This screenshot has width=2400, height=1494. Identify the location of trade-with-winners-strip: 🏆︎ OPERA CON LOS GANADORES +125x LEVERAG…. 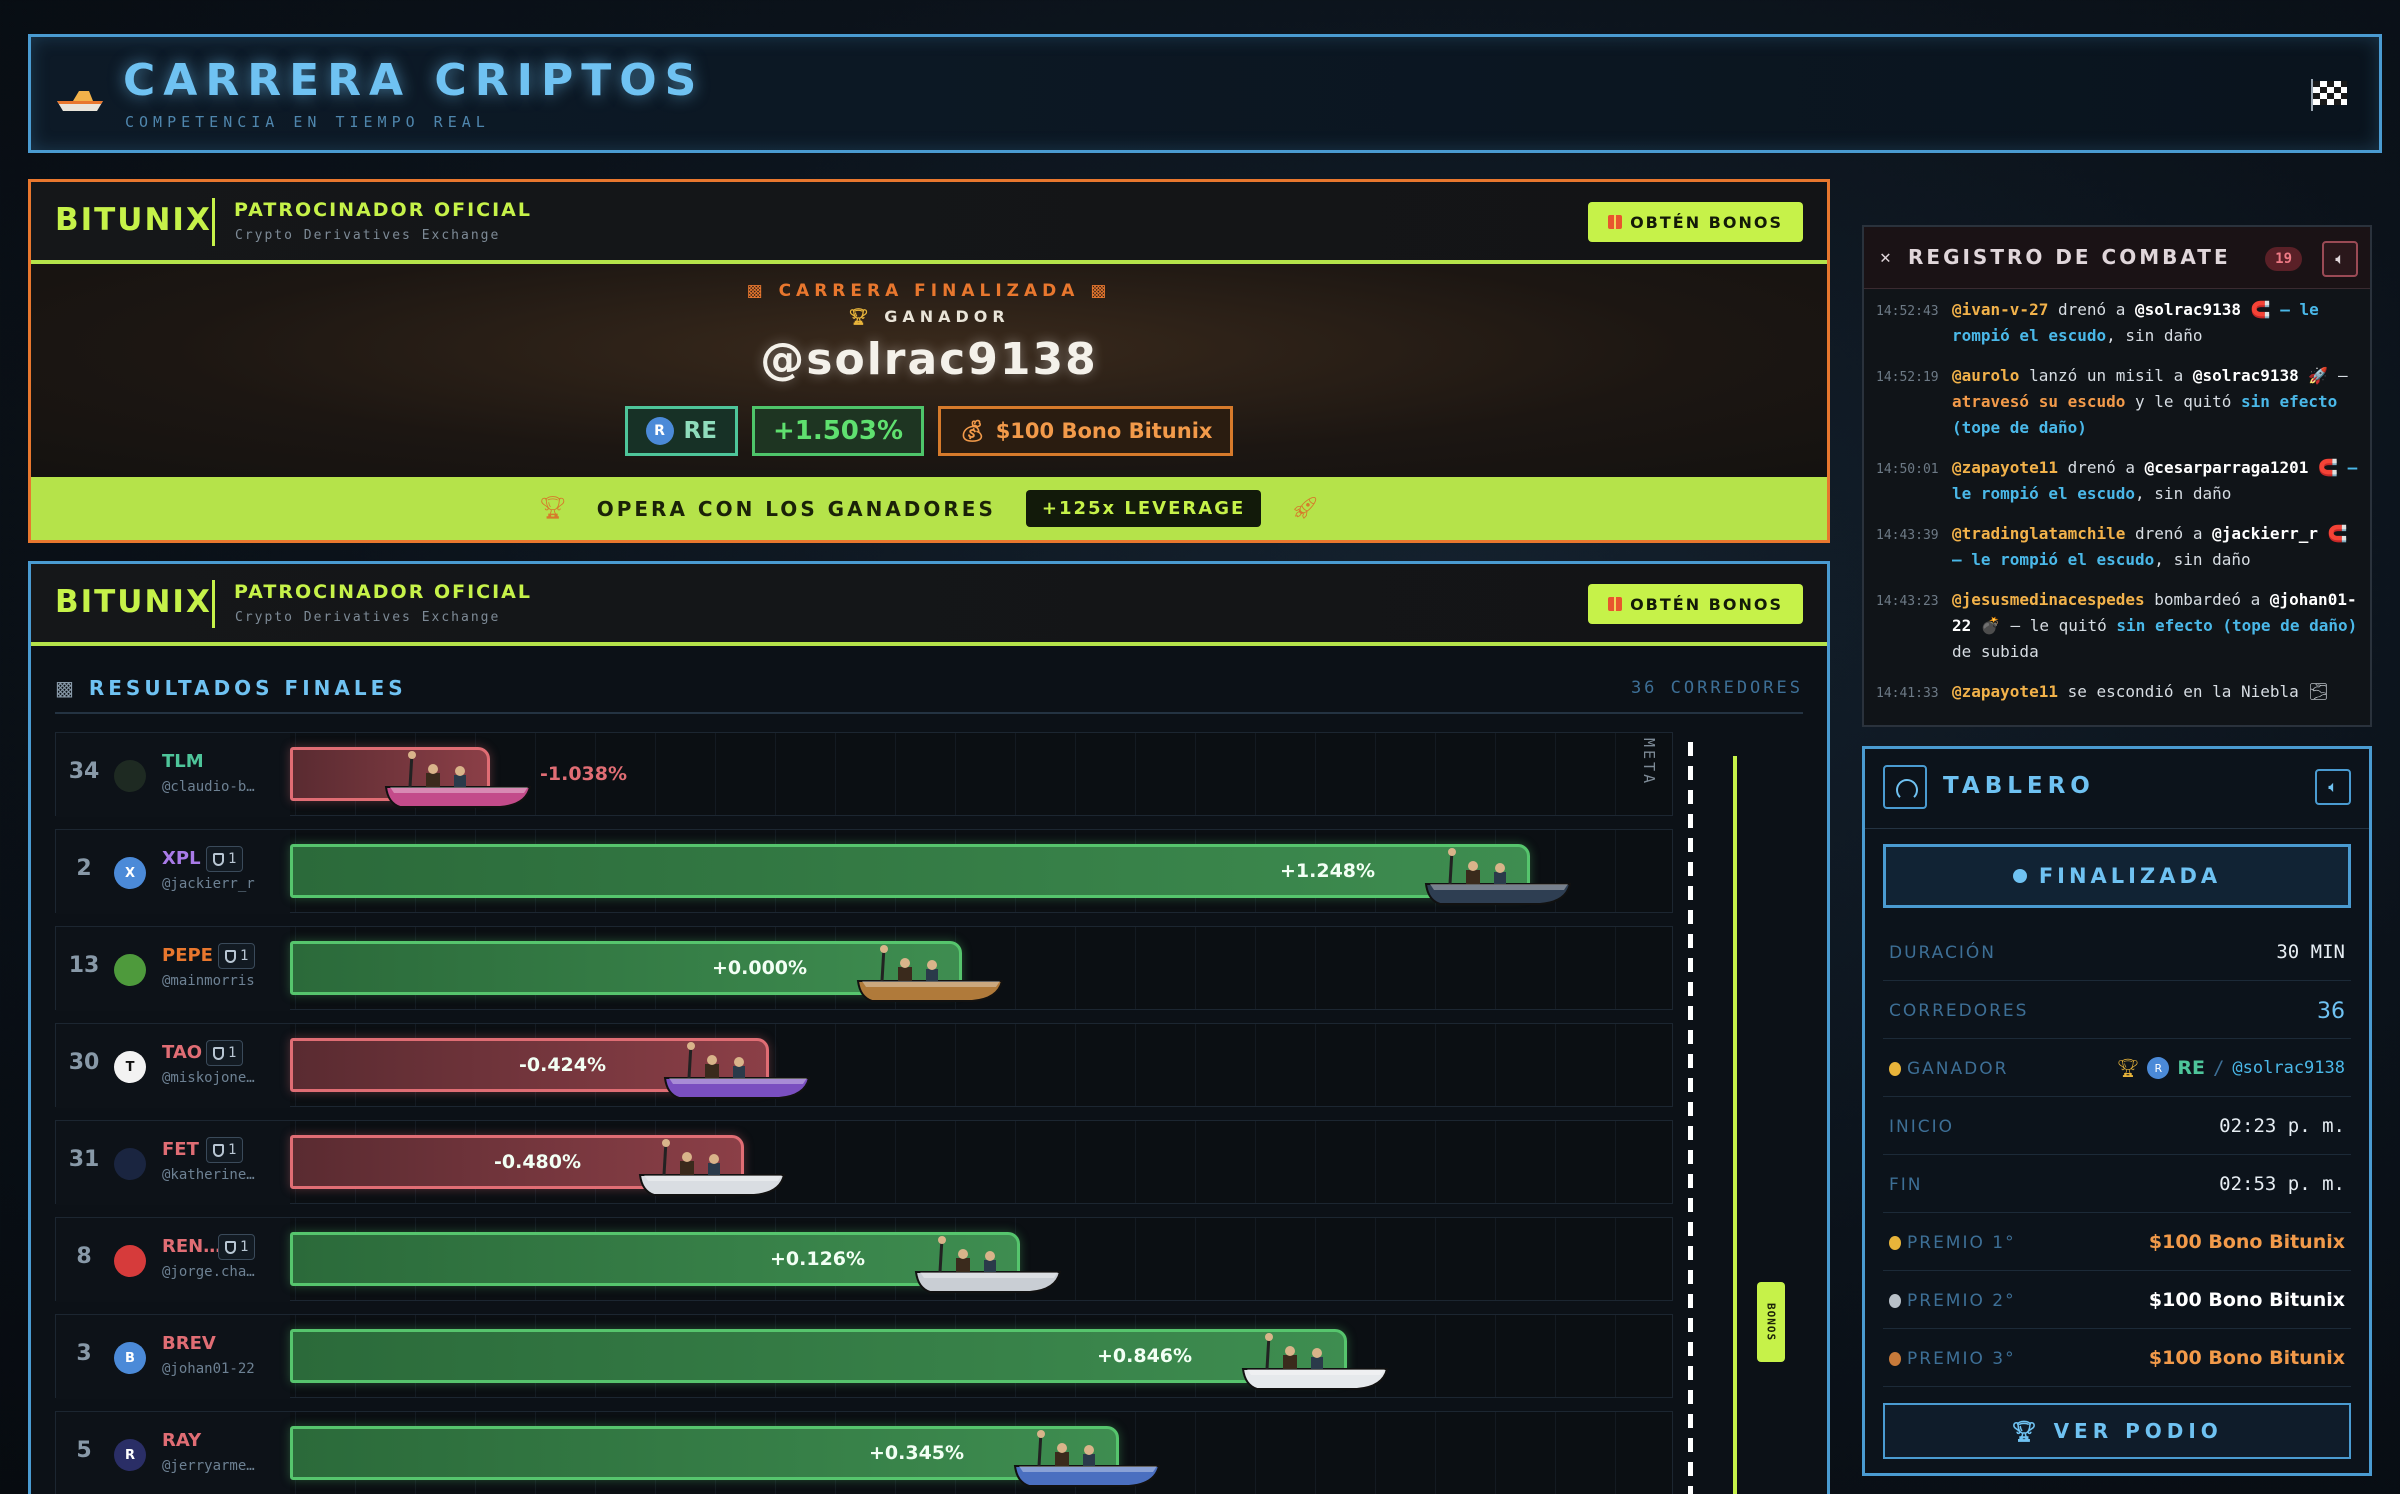
(929, 508).